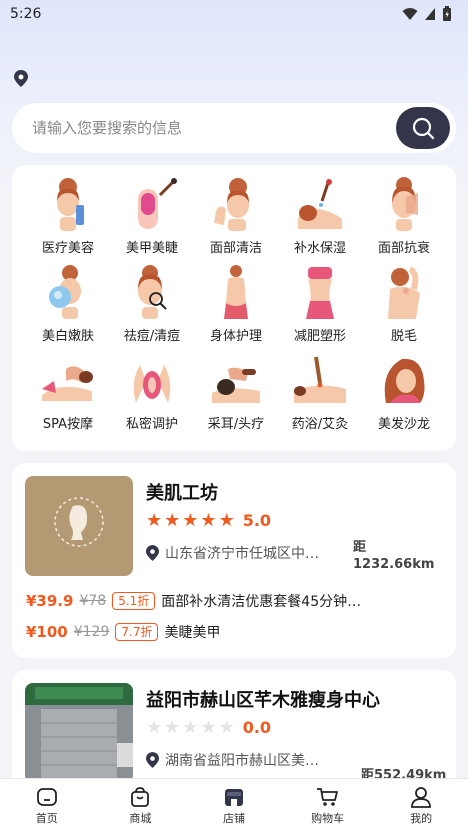 The image size is (468, 832). I want to click on search-bar, so click(234, 128).